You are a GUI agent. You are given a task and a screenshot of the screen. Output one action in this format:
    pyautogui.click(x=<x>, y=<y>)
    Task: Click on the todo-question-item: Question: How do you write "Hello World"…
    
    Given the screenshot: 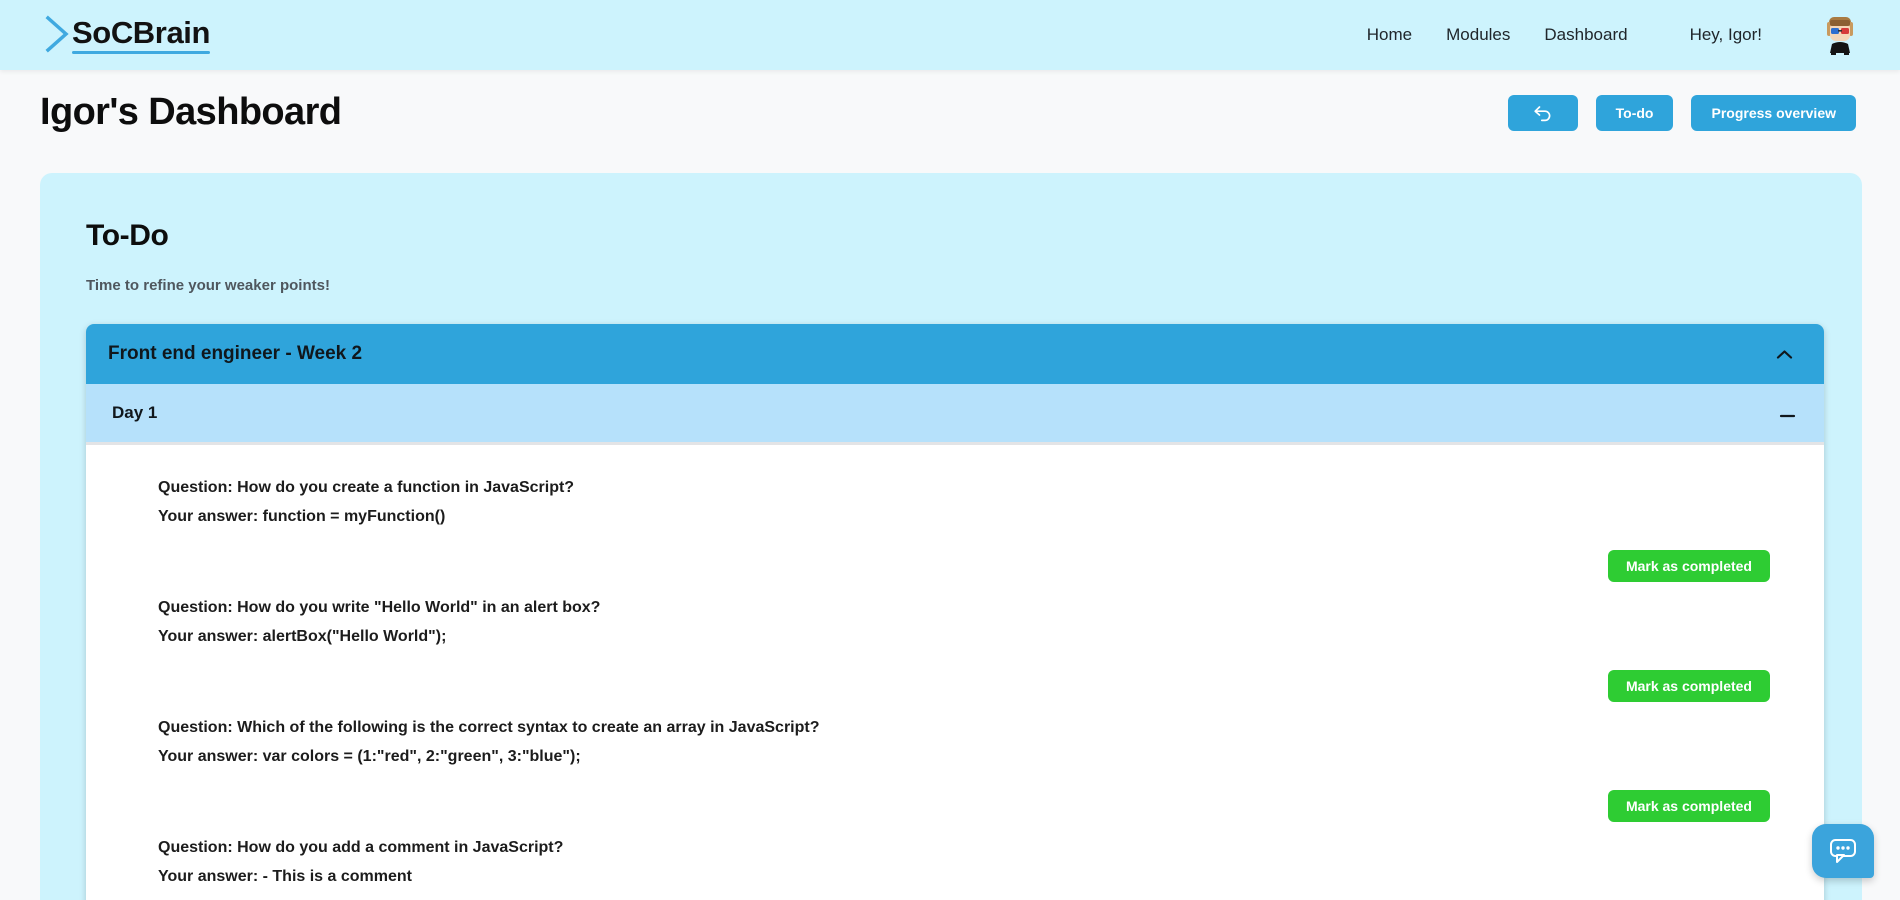 What is the action you would take?
    pyautogui.click(x=955, y=653)
    